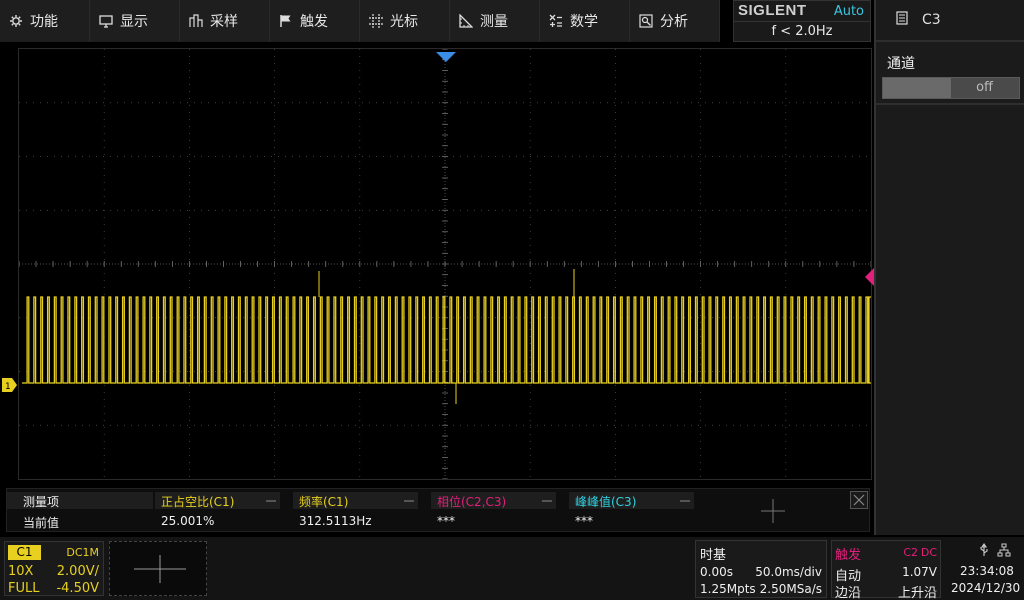 This screenshot has height=600, width=1024. Describe the element at coordinates (493, 511) in the screenshot. I see `measure-item: 相位(C2,C3) ***` at that location.